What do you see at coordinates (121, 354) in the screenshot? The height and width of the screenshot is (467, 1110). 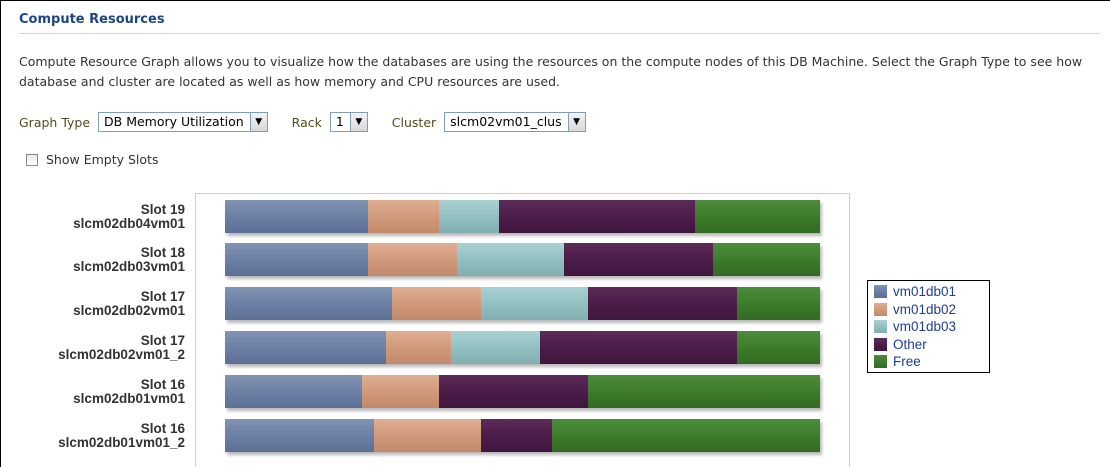 I see `host-name-label: slcm02db02vm01_2` at bounding box center [121, 354].